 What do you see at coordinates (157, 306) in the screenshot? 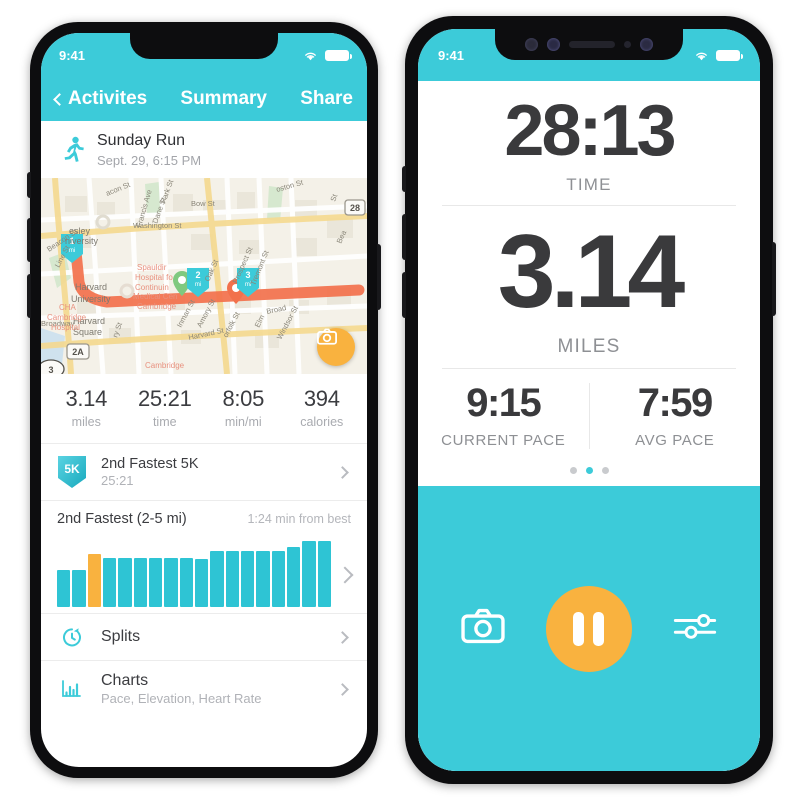
I see `svg-text: Cambridge` at bounding box center [157, 306].